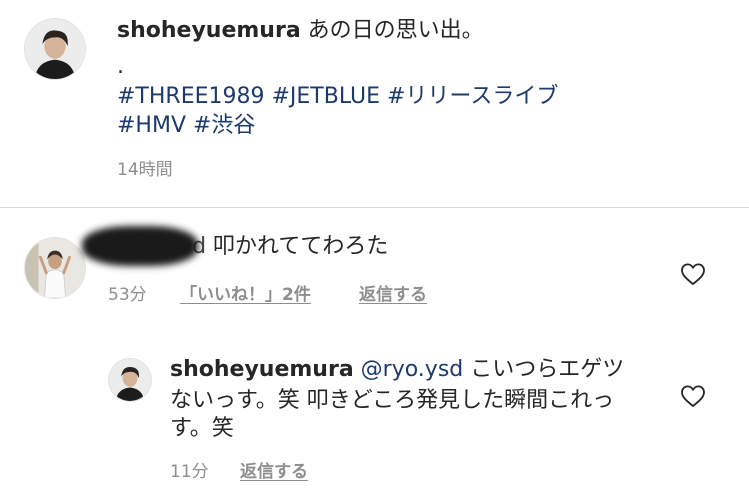 The image size is (749, 504). I want to click on post-username: shoheyuemura, so click(209, 30).